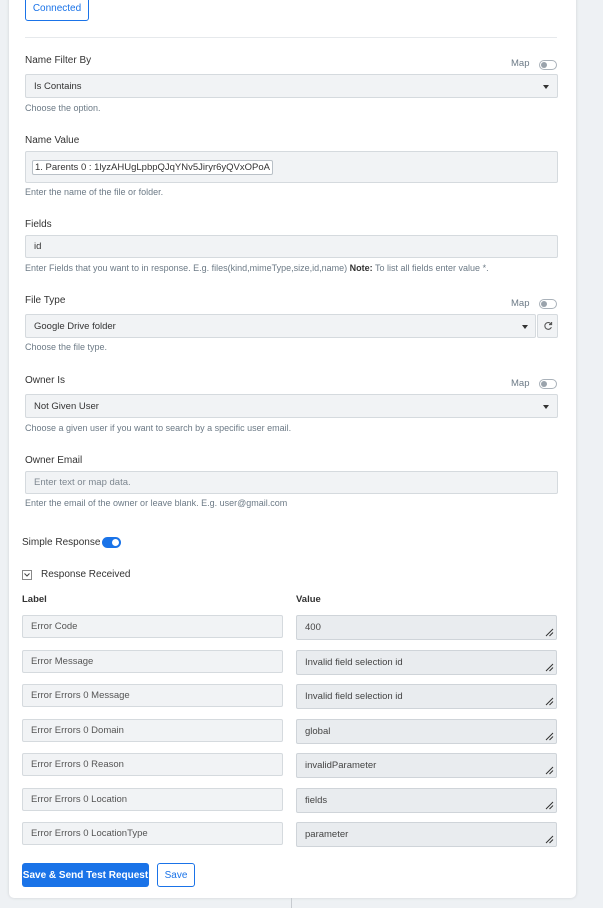  Describe the element at coordinates (426, 627) in the screenshot. I see `response-row-value-input: 400` at that location.